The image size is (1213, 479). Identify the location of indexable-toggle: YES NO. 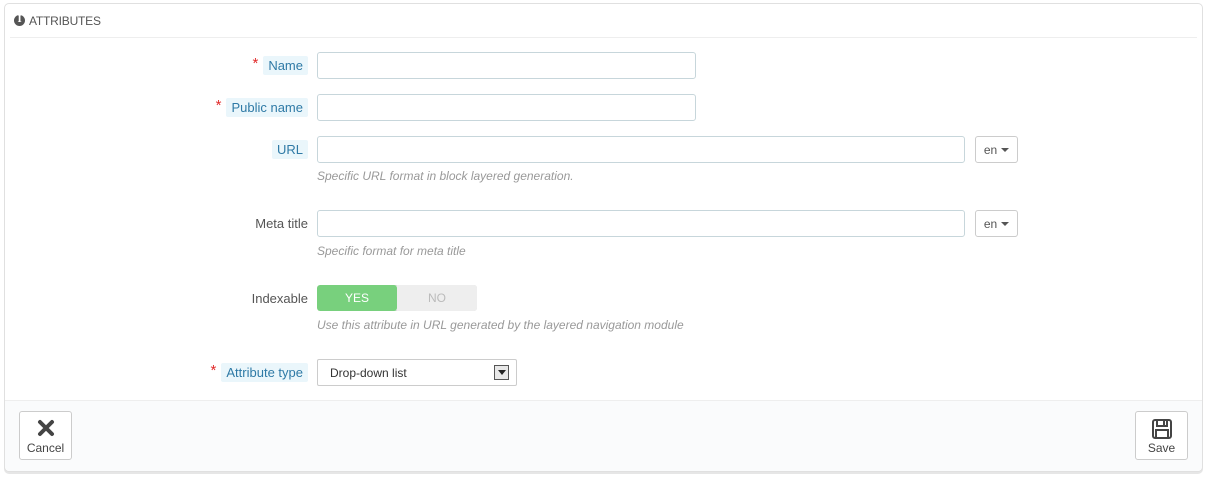
(397, 298).